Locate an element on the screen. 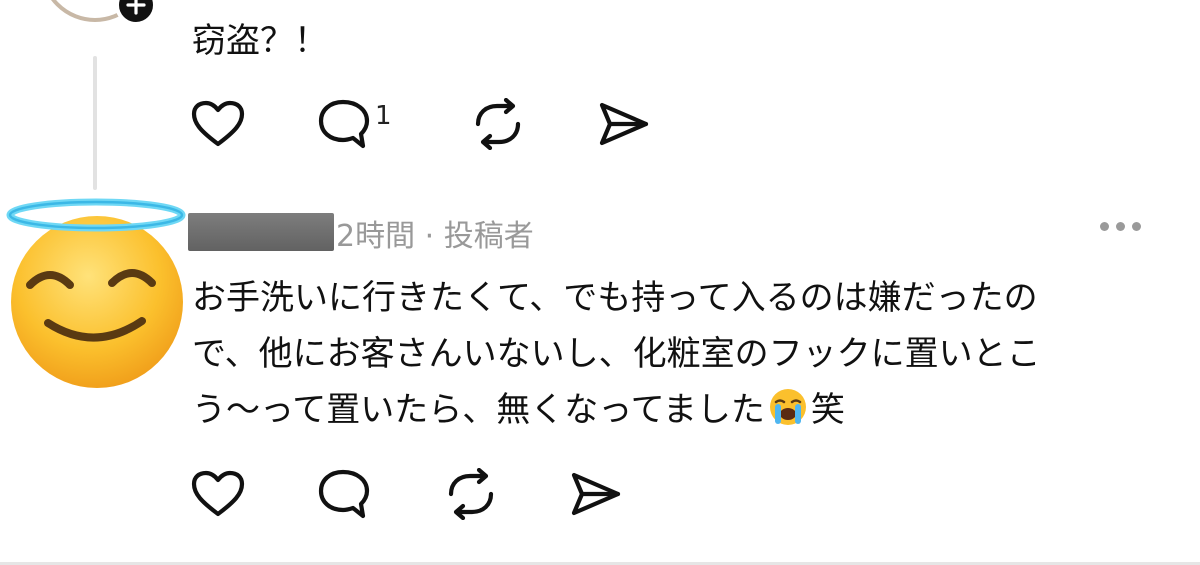 Image resolution: width=1200 pixels, height=565 pixels. reply-count: 1 is located at coordinates (383, 116).